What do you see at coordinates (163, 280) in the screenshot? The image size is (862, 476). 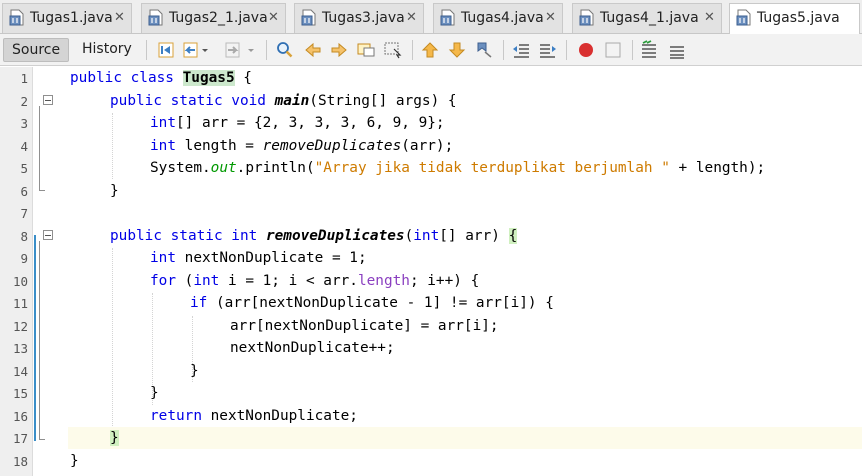 I see `code-token: for` at bounding box center [163, 280].